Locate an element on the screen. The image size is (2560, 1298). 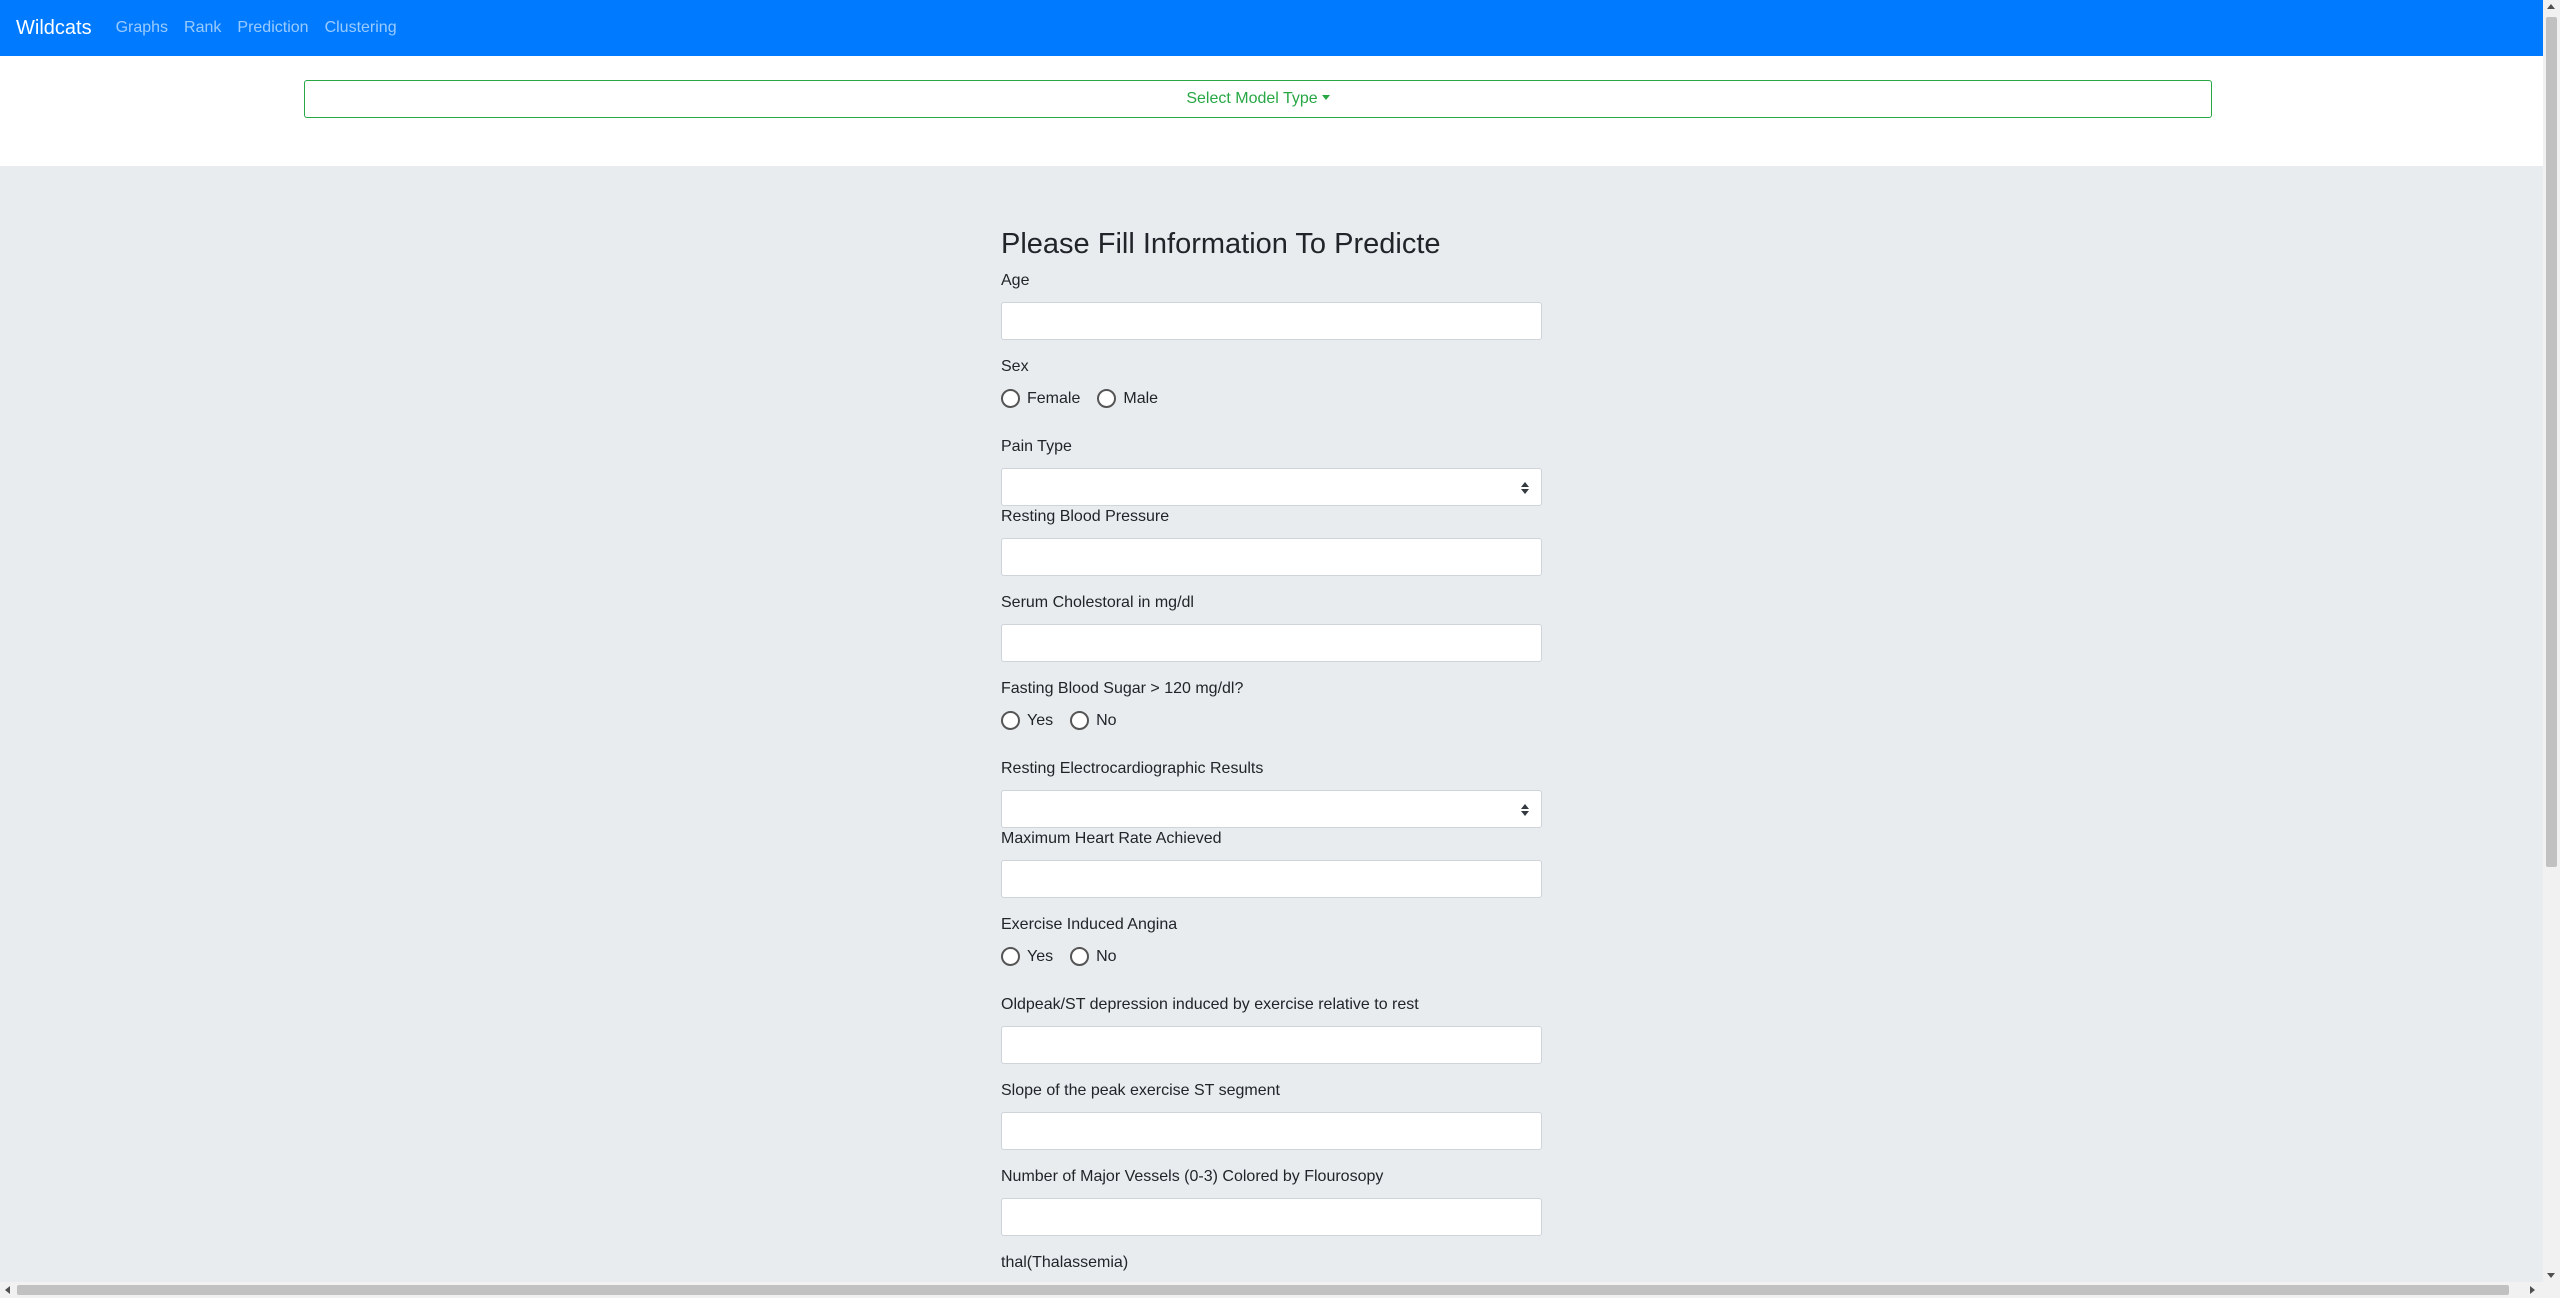
sex-male-label: Male is located at coordinates (1141, 398).